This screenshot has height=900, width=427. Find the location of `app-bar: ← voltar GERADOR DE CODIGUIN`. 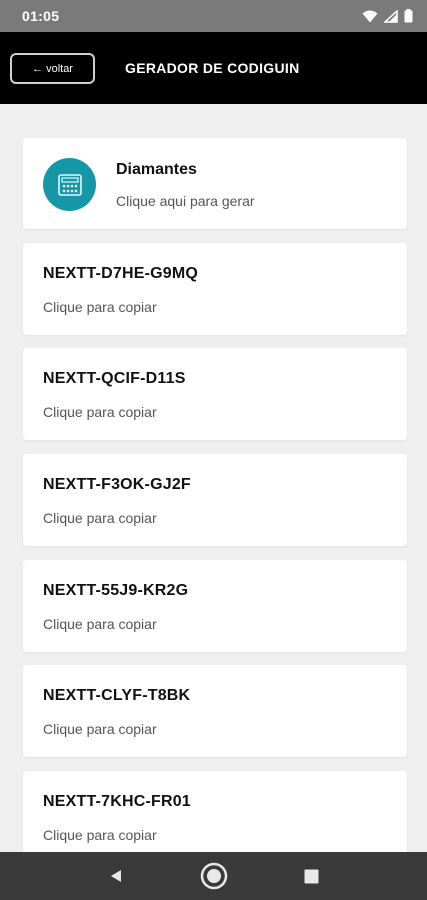

app-bar: ← voltar GERADOR DE CODIGUIN is located at coordinates (213, 68).